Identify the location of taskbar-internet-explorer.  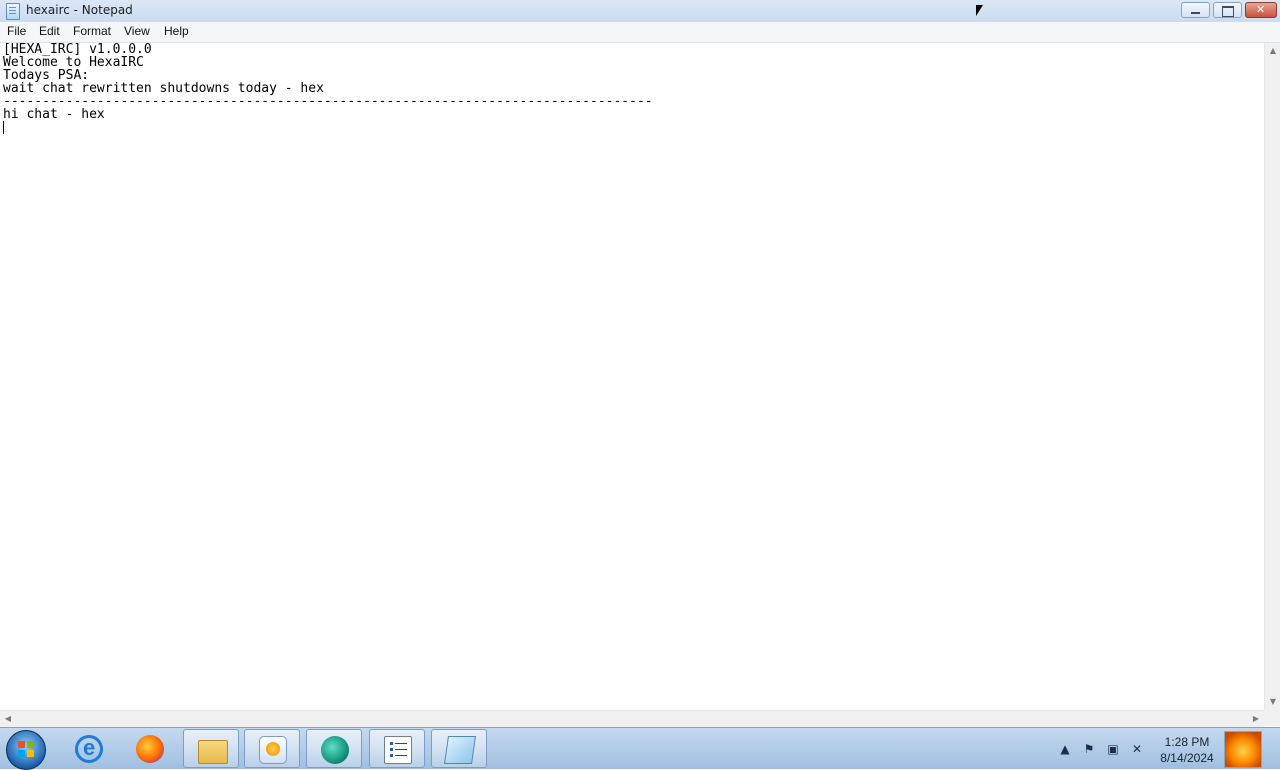
(89, 748).